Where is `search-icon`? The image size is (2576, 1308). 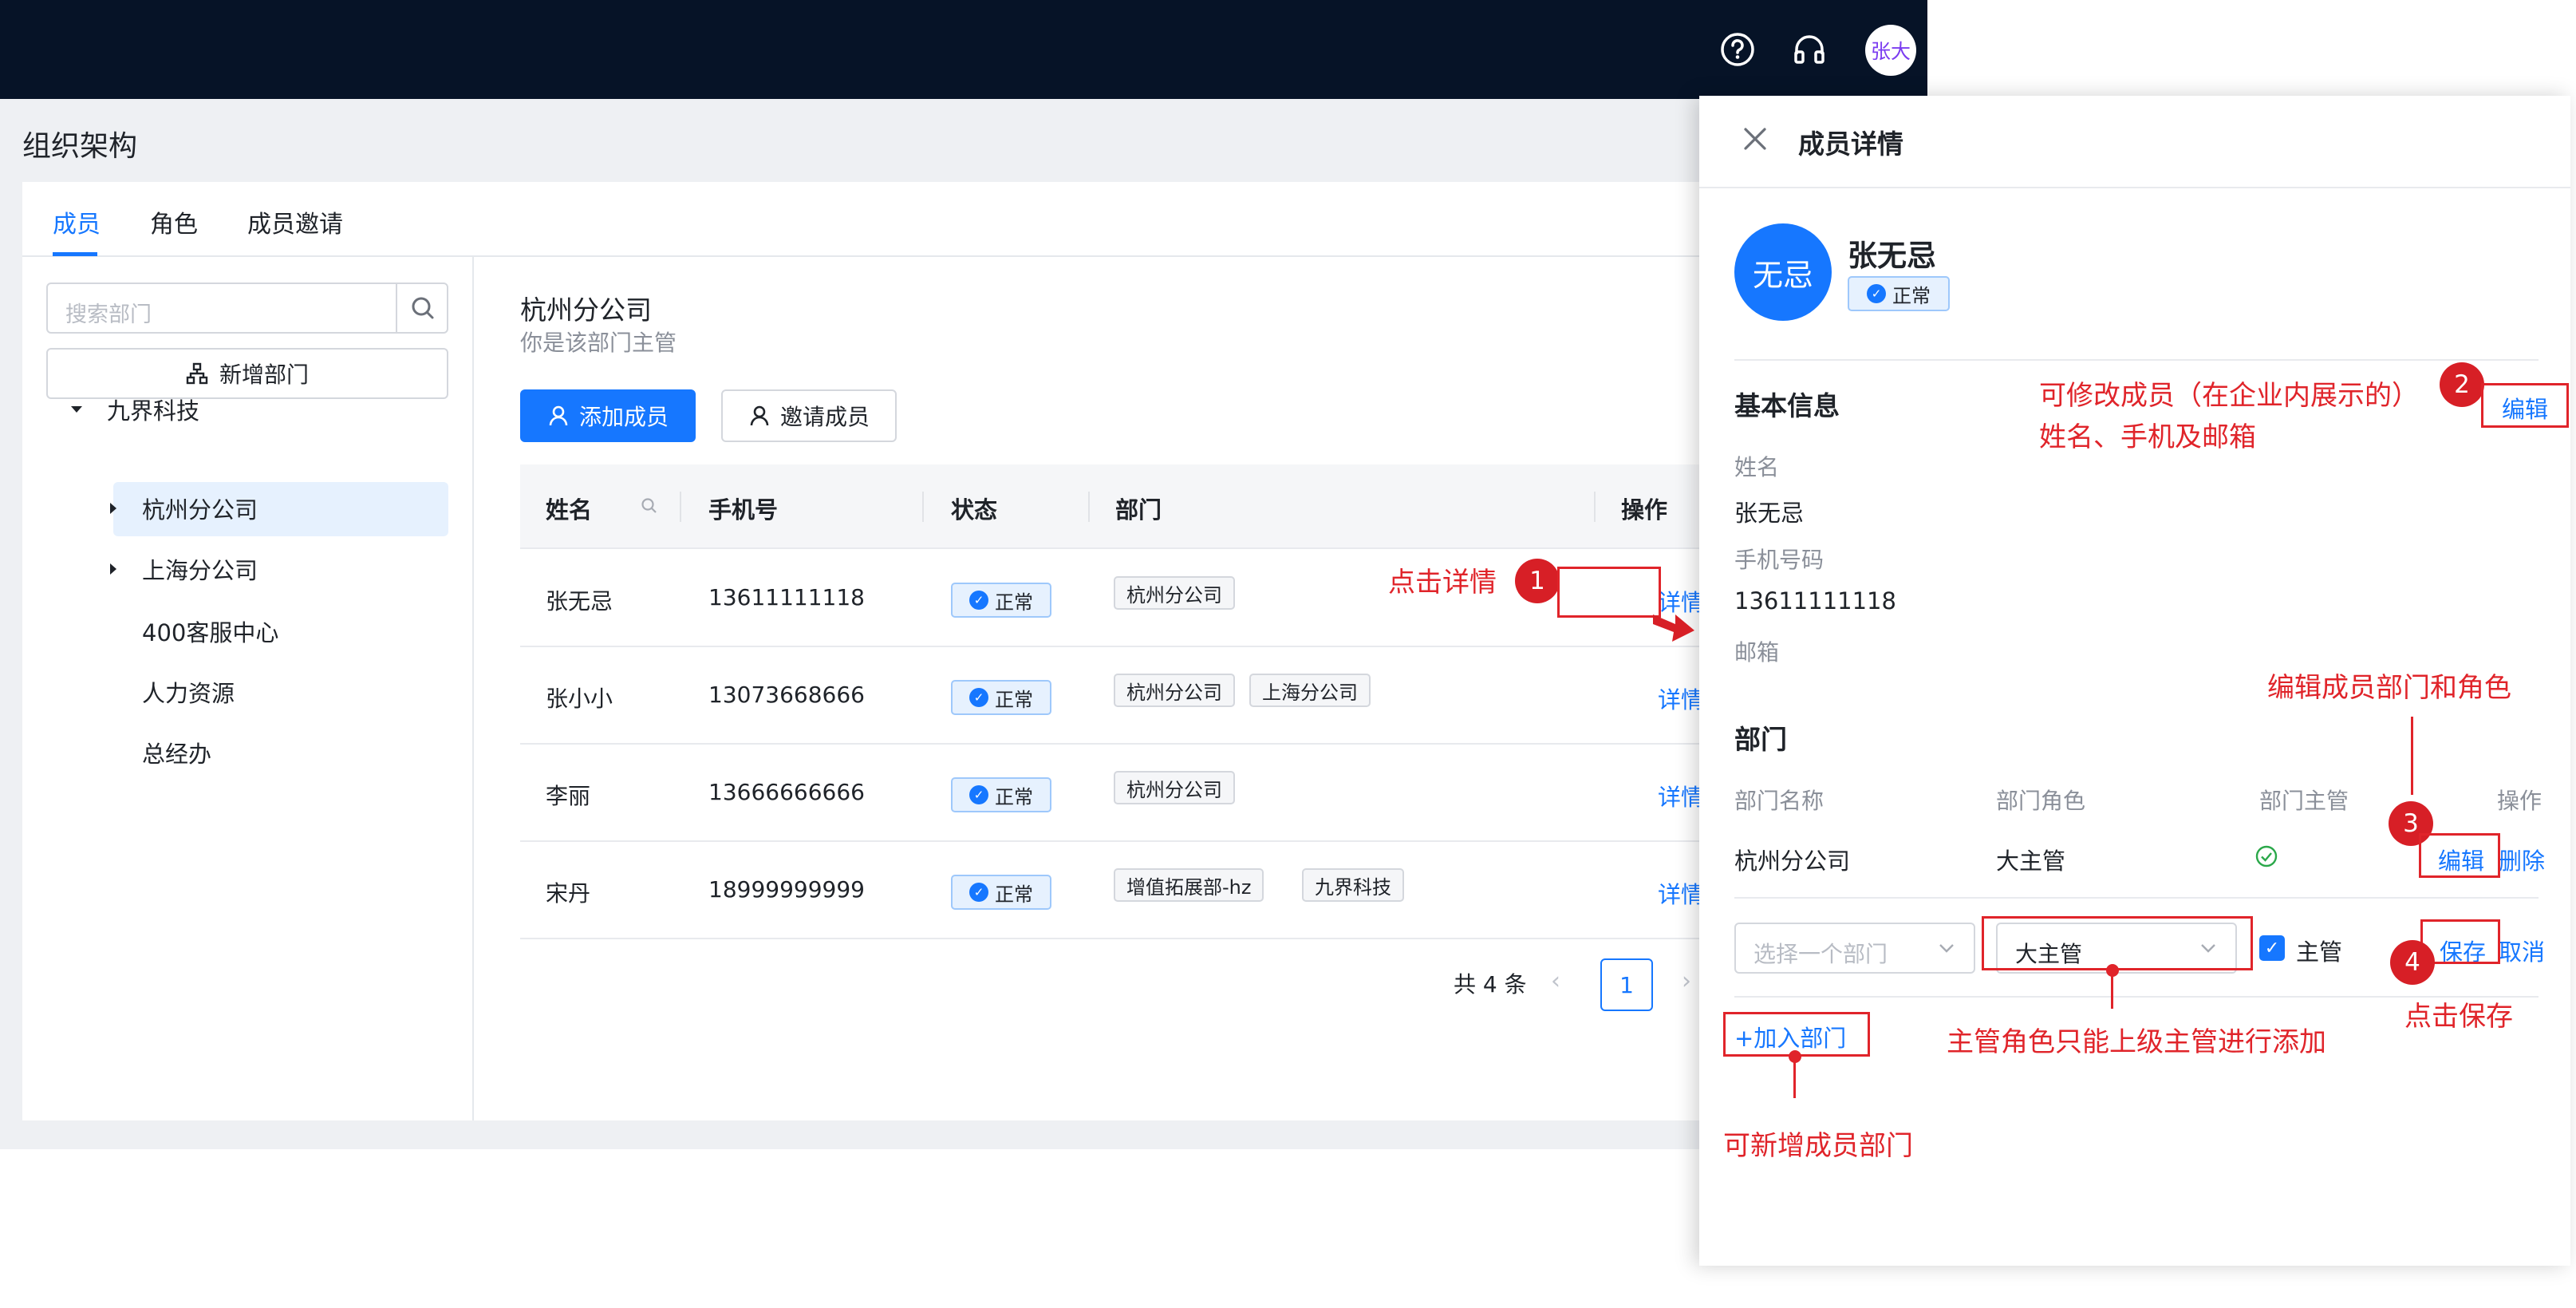
search-icon is located at coordinates (649, 506).